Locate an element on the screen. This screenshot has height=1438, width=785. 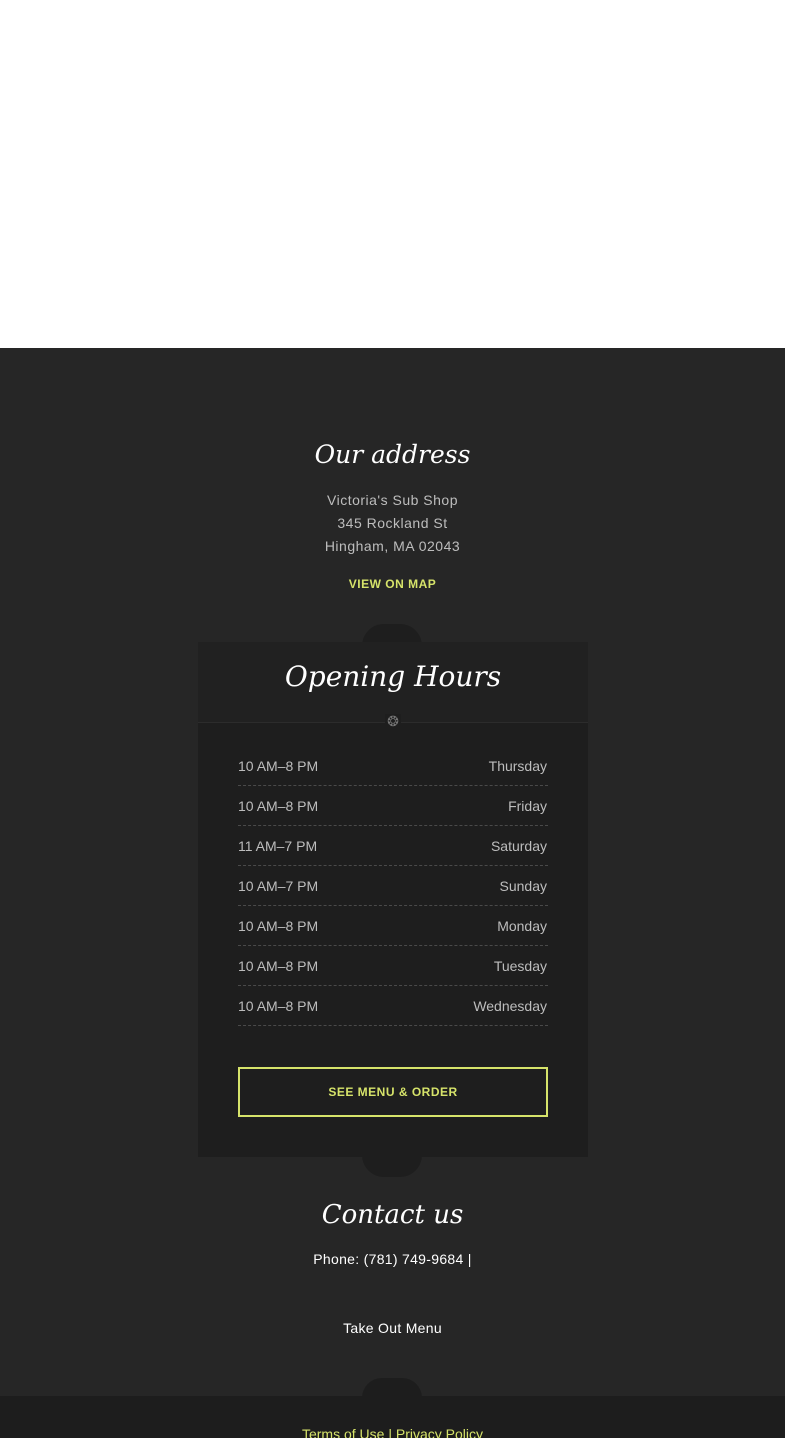
hours-header: Opening Hours is located at coordinates (393, 682).